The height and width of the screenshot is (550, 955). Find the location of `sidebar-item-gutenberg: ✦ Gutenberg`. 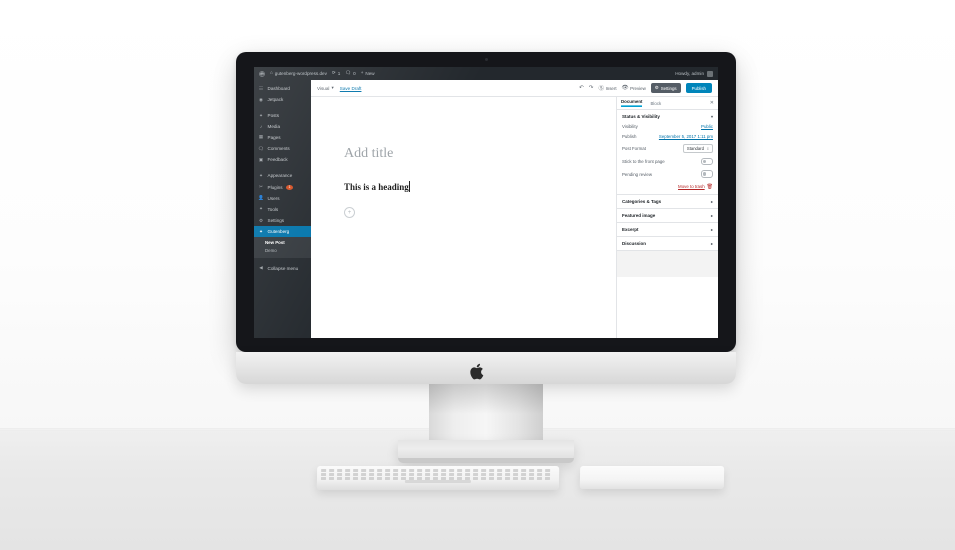

sidebar-item-gutenberg: ✦ Gutenberg is located at coordinates (284, 232).